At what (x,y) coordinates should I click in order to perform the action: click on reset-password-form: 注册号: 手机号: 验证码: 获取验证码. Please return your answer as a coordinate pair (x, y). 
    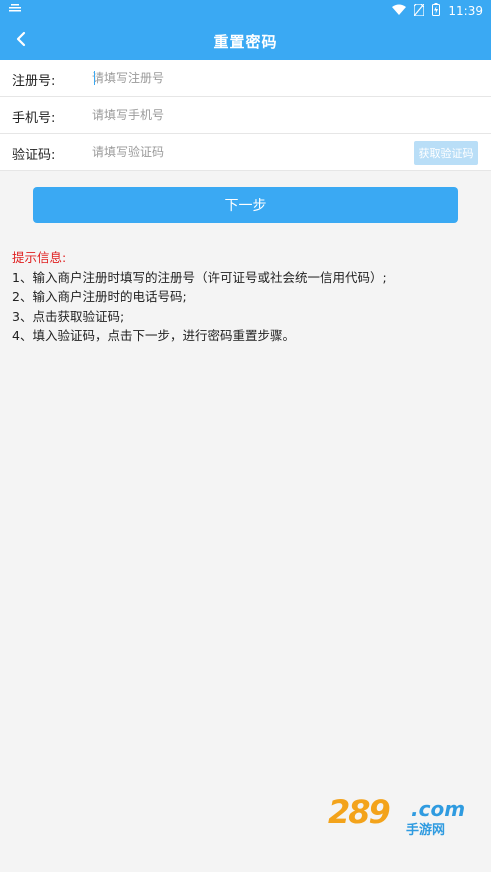
    Looking at the image, I should click on (245, 115).